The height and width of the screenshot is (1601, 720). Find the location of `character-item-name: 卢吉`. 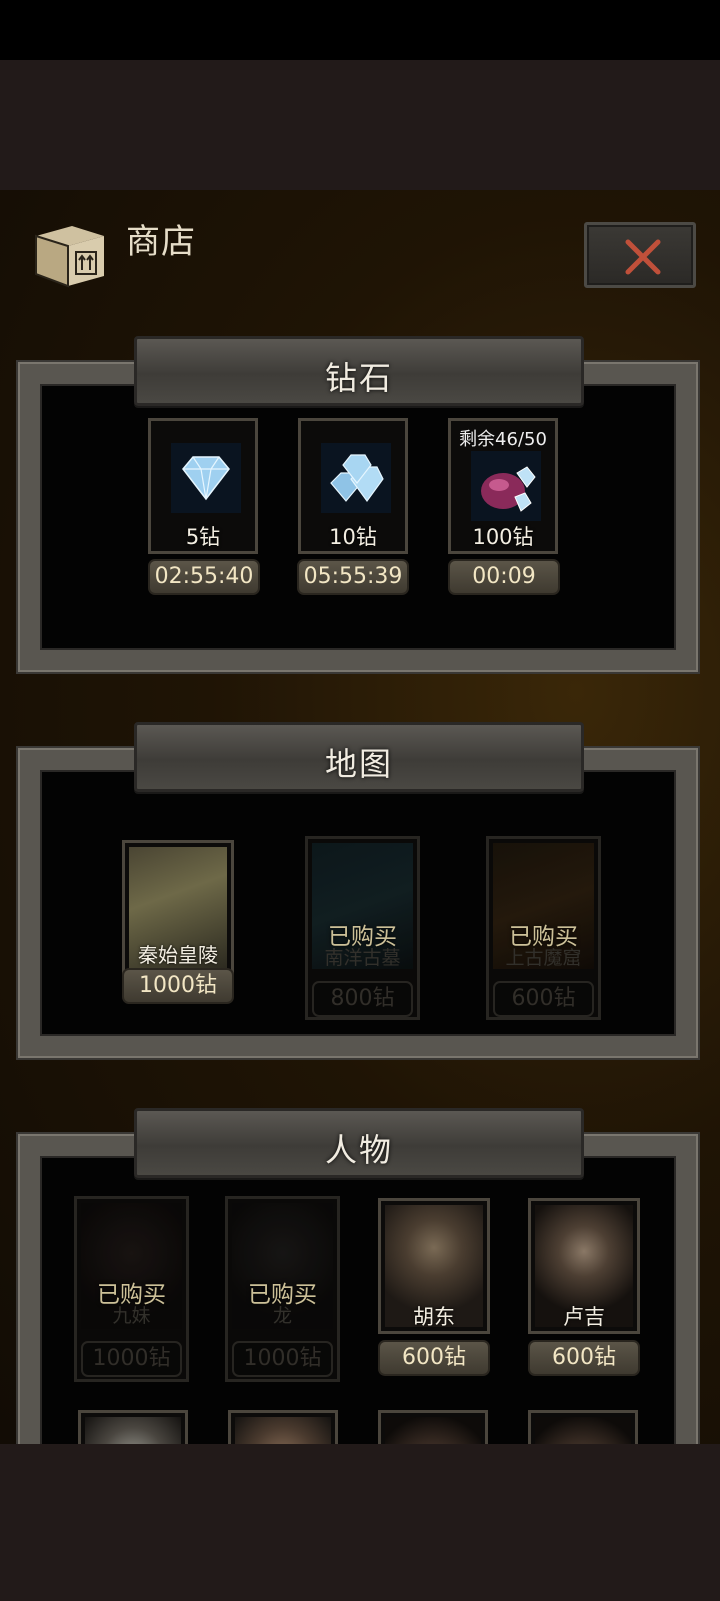

character-item-name: 卢吉 is located at coordinates (584, 1317).